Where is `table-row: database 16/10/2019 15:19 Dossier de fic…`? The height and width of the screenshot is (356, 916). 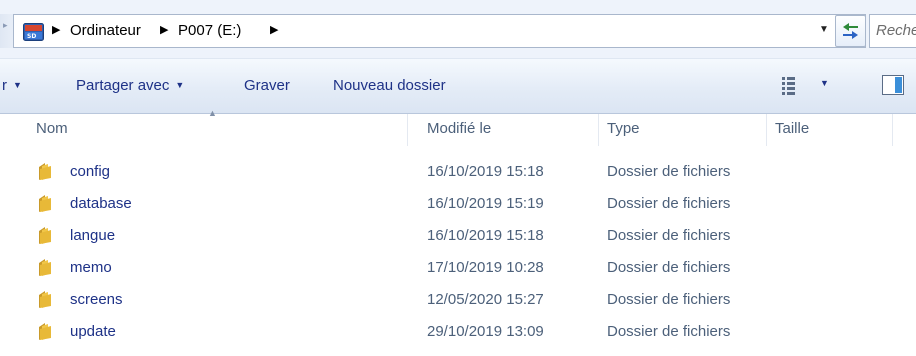 table-row: database 16/10/2019 15:19 Dossier de fic… is located at coordinates (458, 205).